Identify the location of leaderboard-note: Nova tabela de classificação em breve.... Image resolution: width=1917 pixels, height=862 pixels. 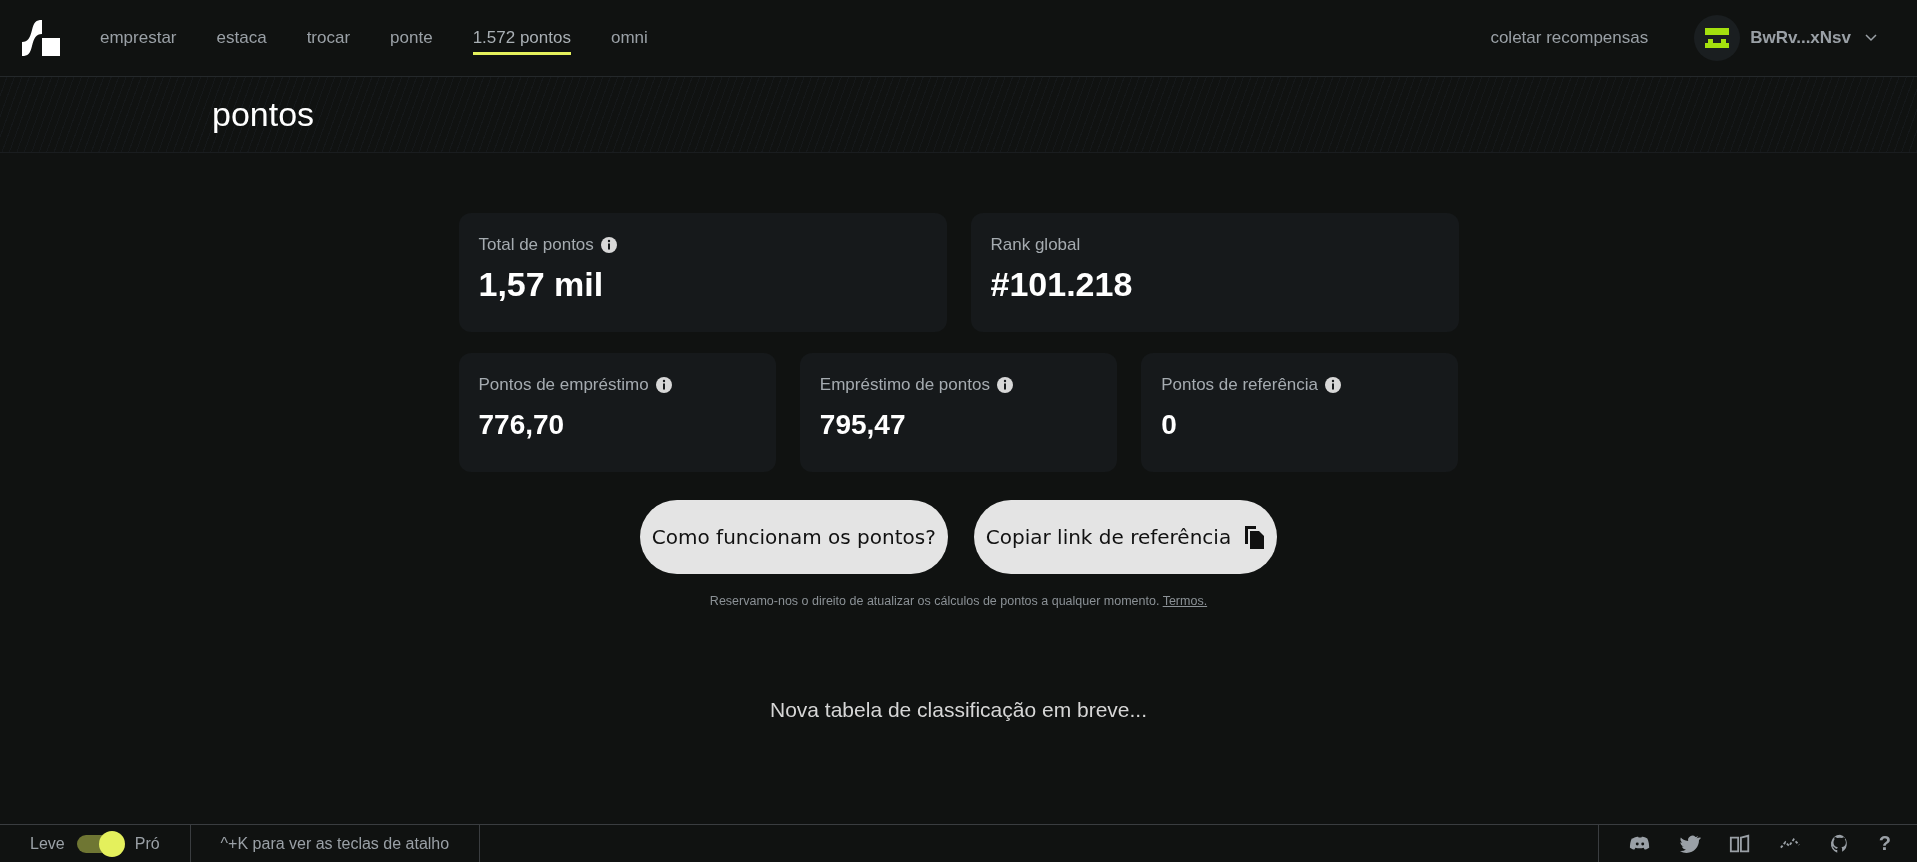
(958, 710).